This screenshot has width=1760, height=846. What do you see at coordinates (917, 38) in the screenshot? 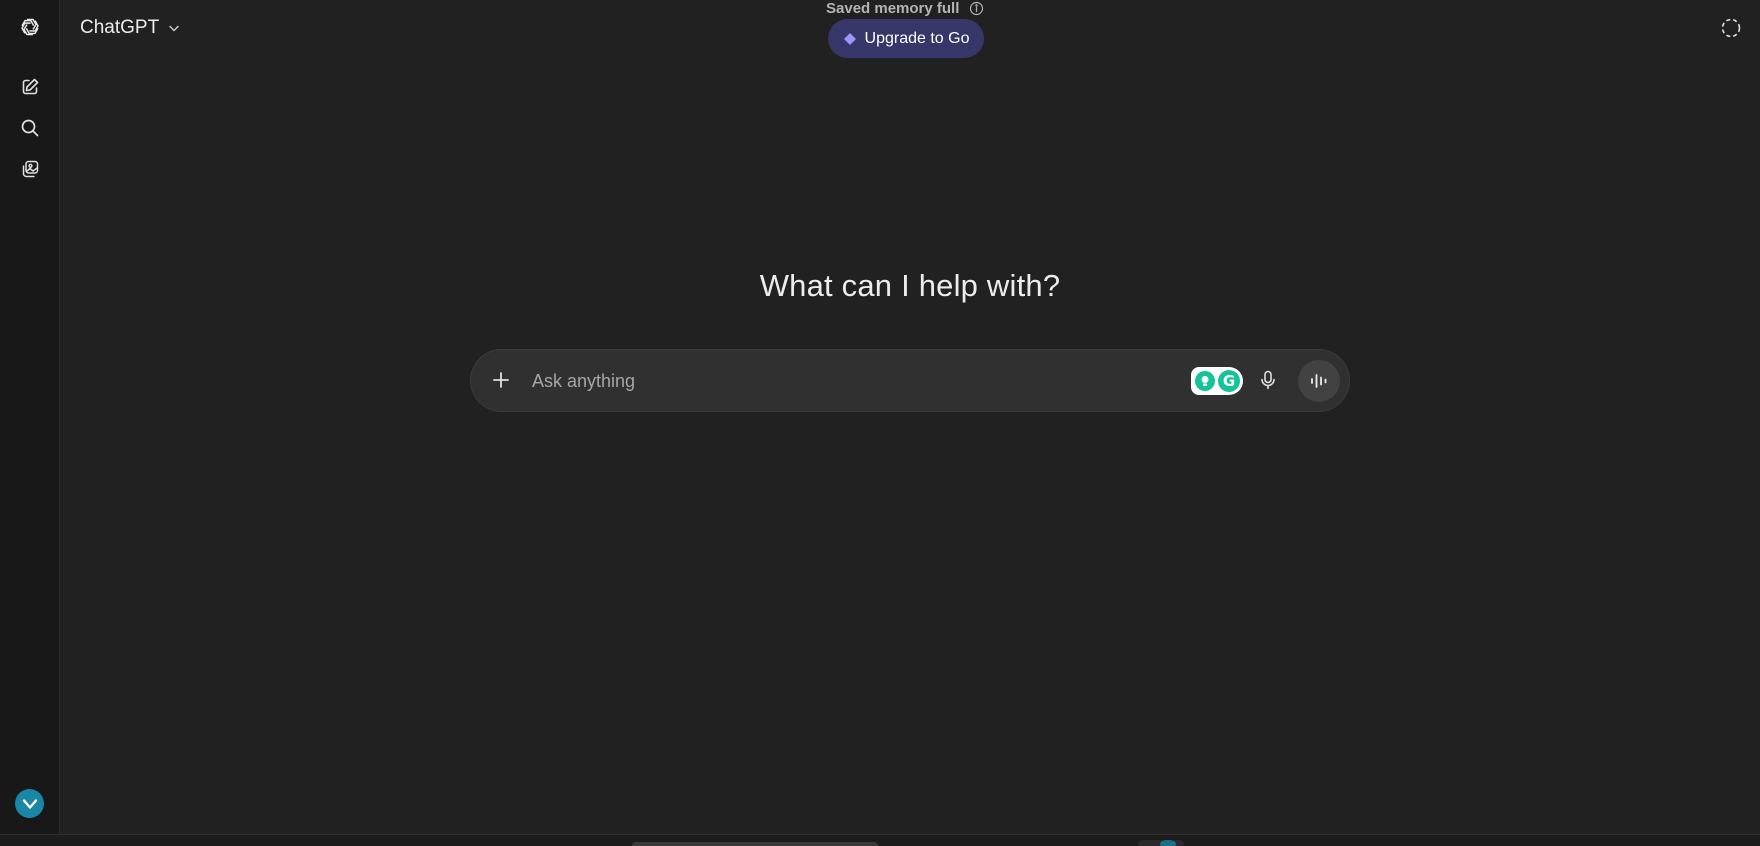
I see `upgrade-label: Upgrade to Go` at bounding box center [917, 38].